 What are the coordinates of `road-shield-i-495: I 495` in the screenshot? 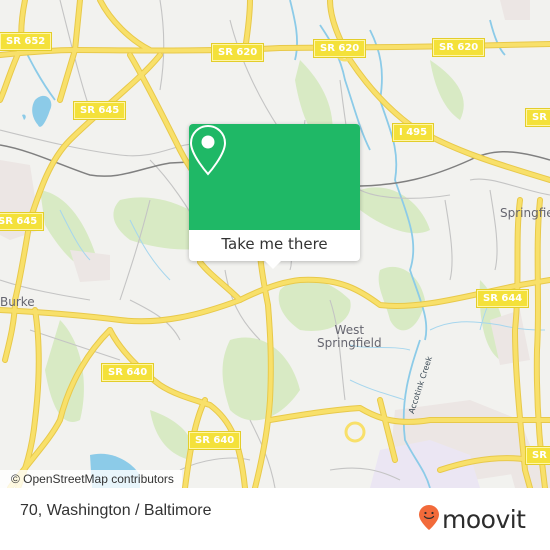 It's located at (413, 132).